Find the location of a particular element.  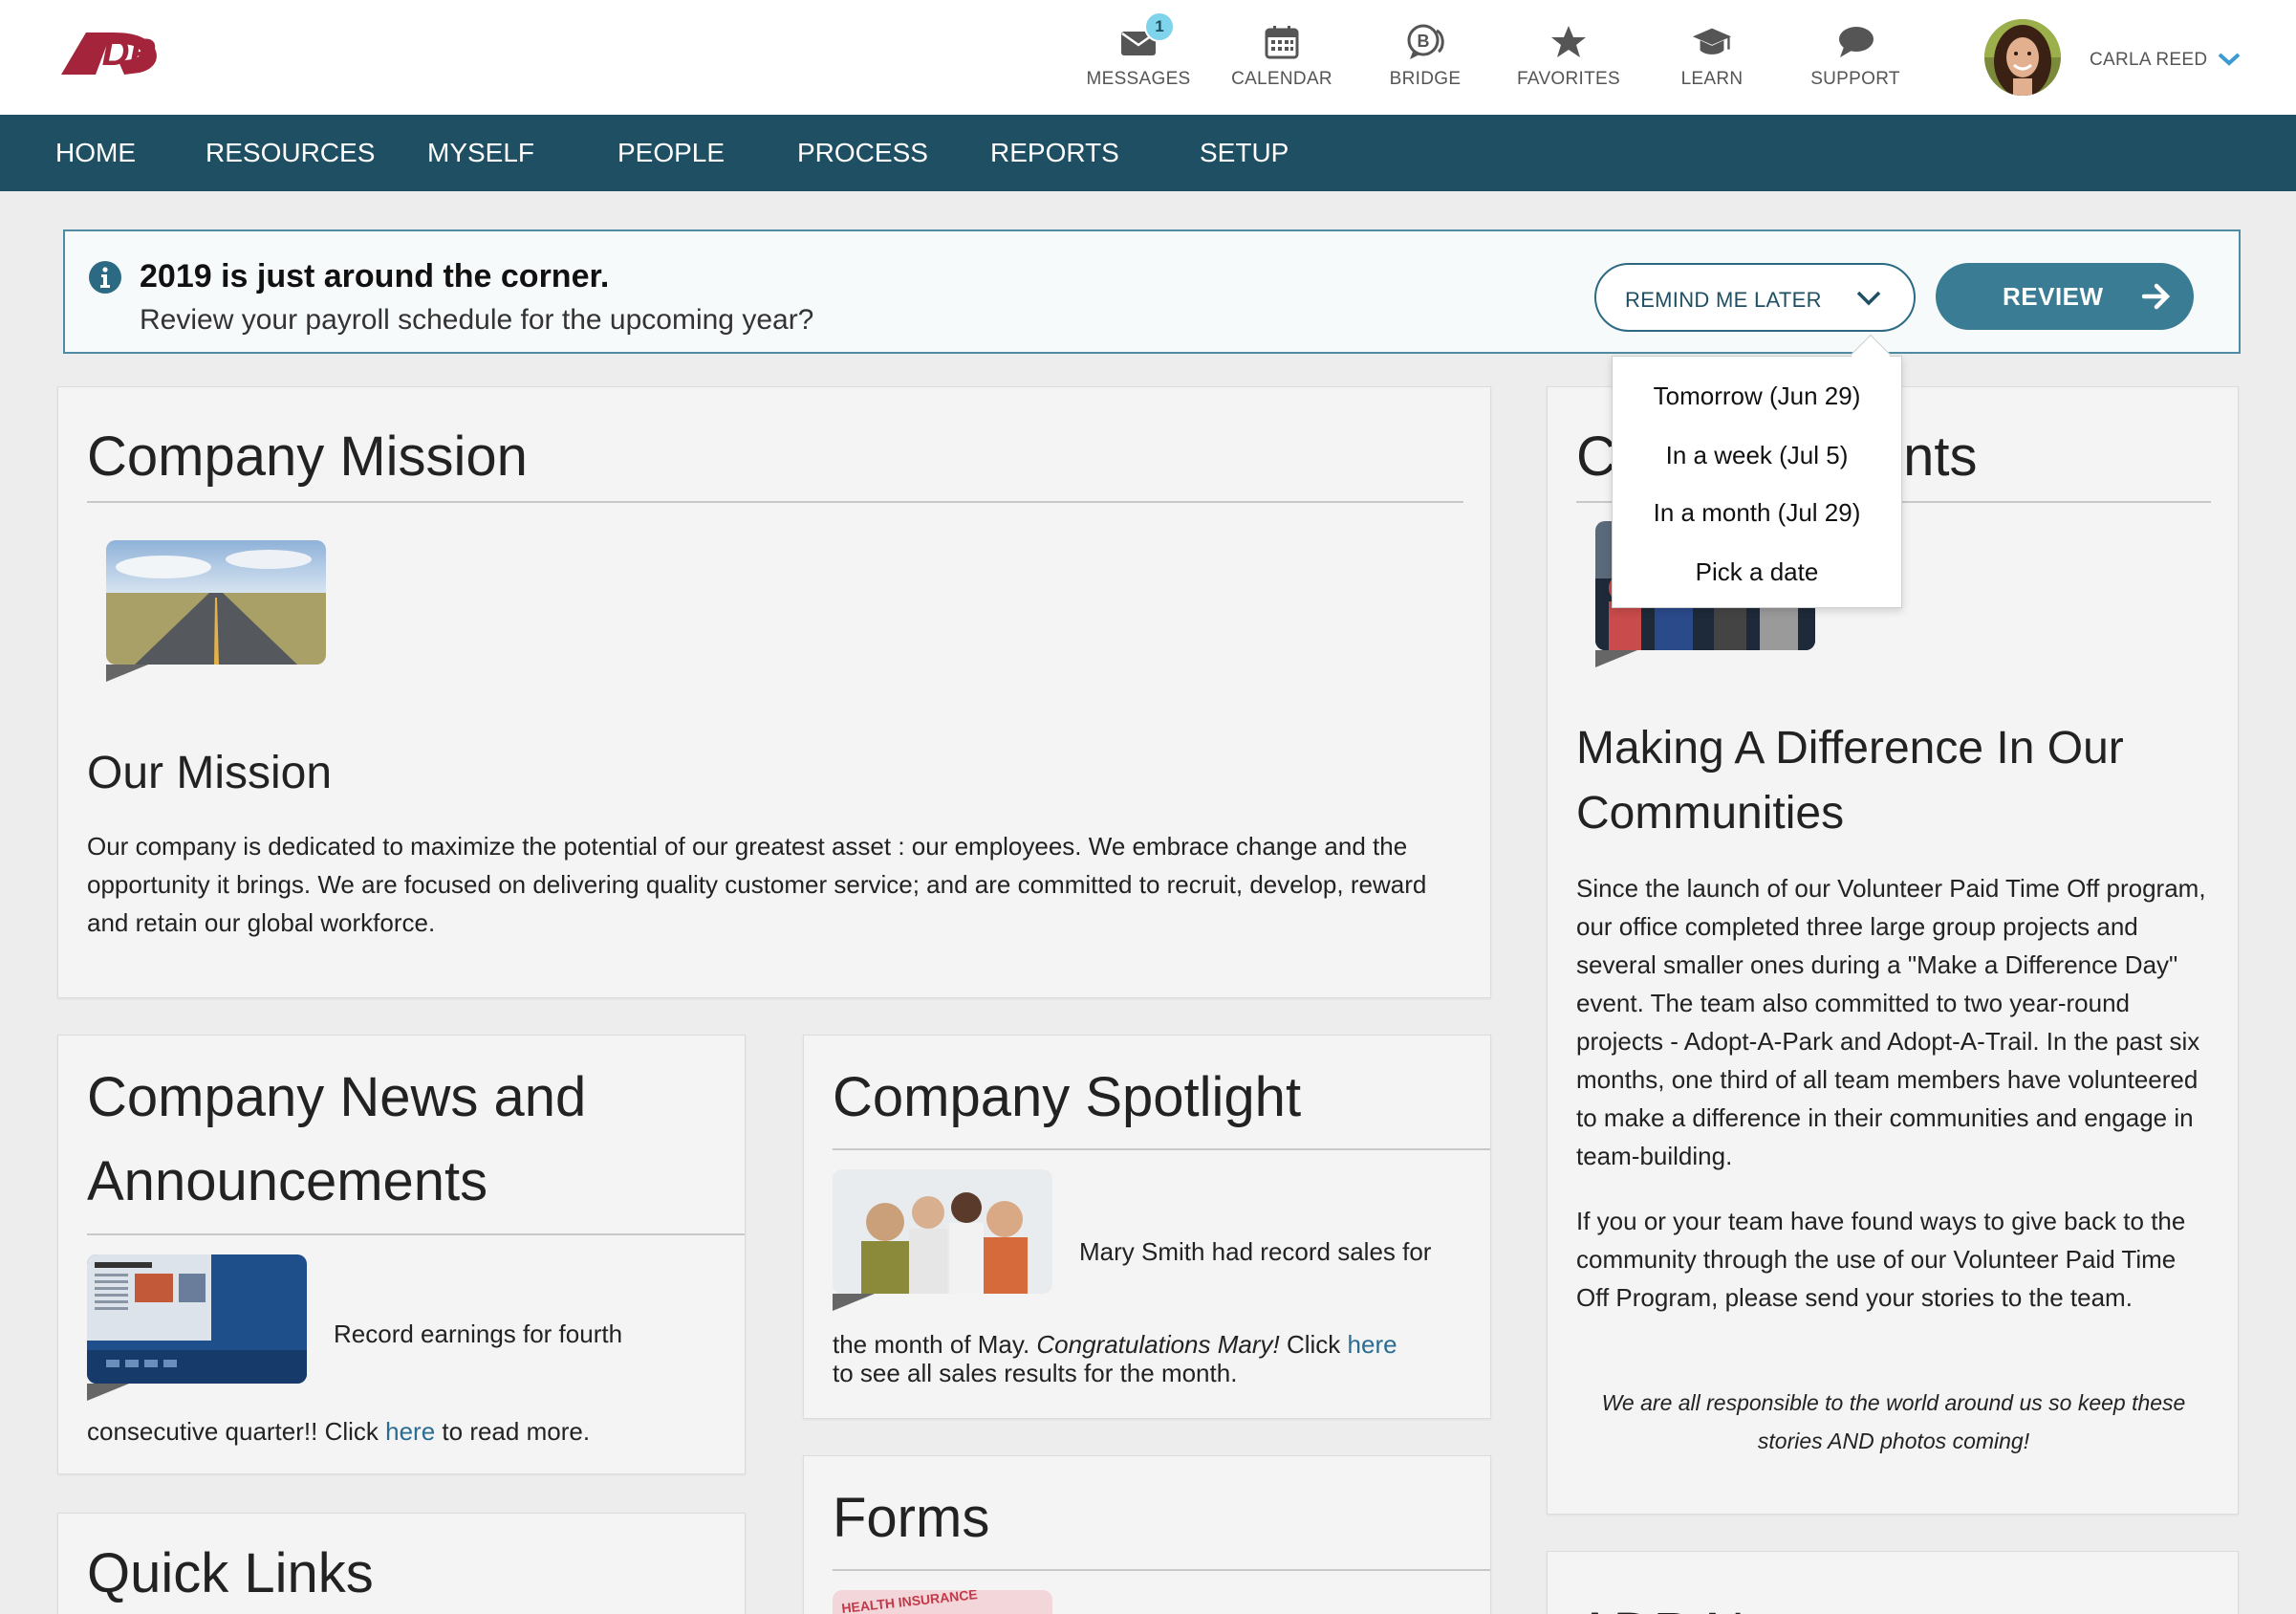

forms-card: Forms HEALTH INSURANCE is located at coordinates (1147, 1534).